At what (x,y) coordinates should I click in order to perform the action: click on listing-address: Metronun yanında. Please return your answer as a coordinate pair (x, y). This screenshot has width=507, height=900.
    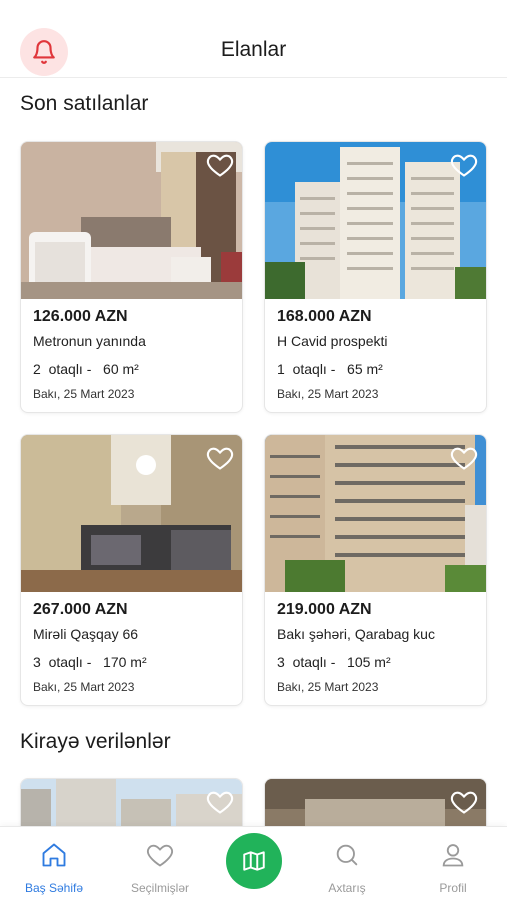
    Looking at the image, I should click on (89, 341).